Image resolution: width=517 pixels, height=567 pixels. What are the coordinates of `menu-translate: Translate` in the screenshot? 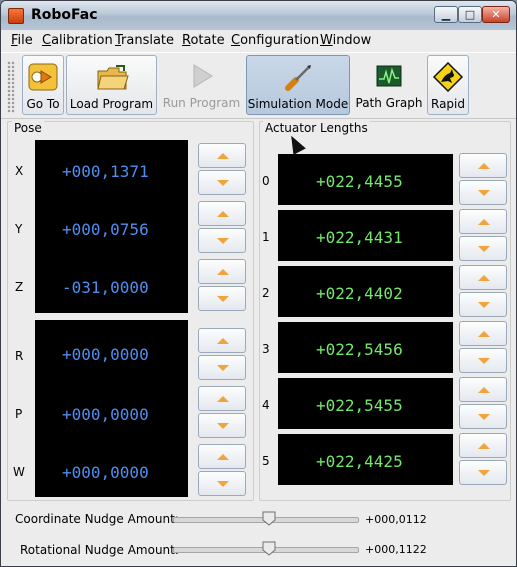 It's located at (144, 40).